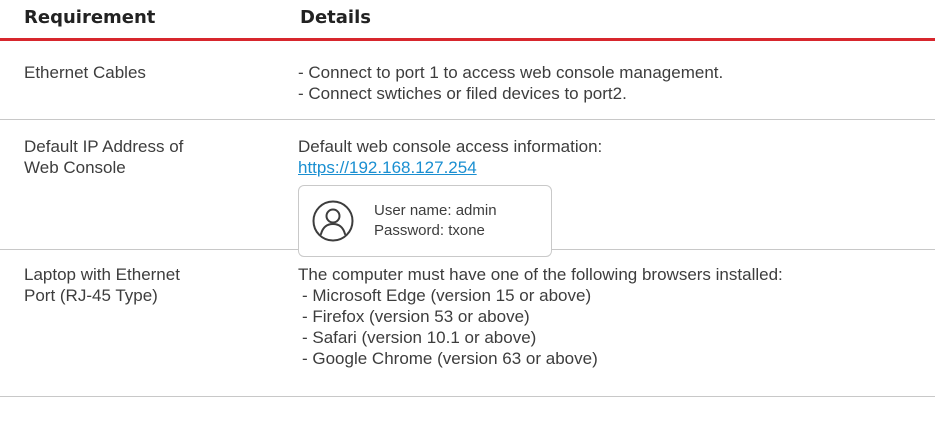  I want to click on requirement-text: Ethernet Cables, so click(85, 72).